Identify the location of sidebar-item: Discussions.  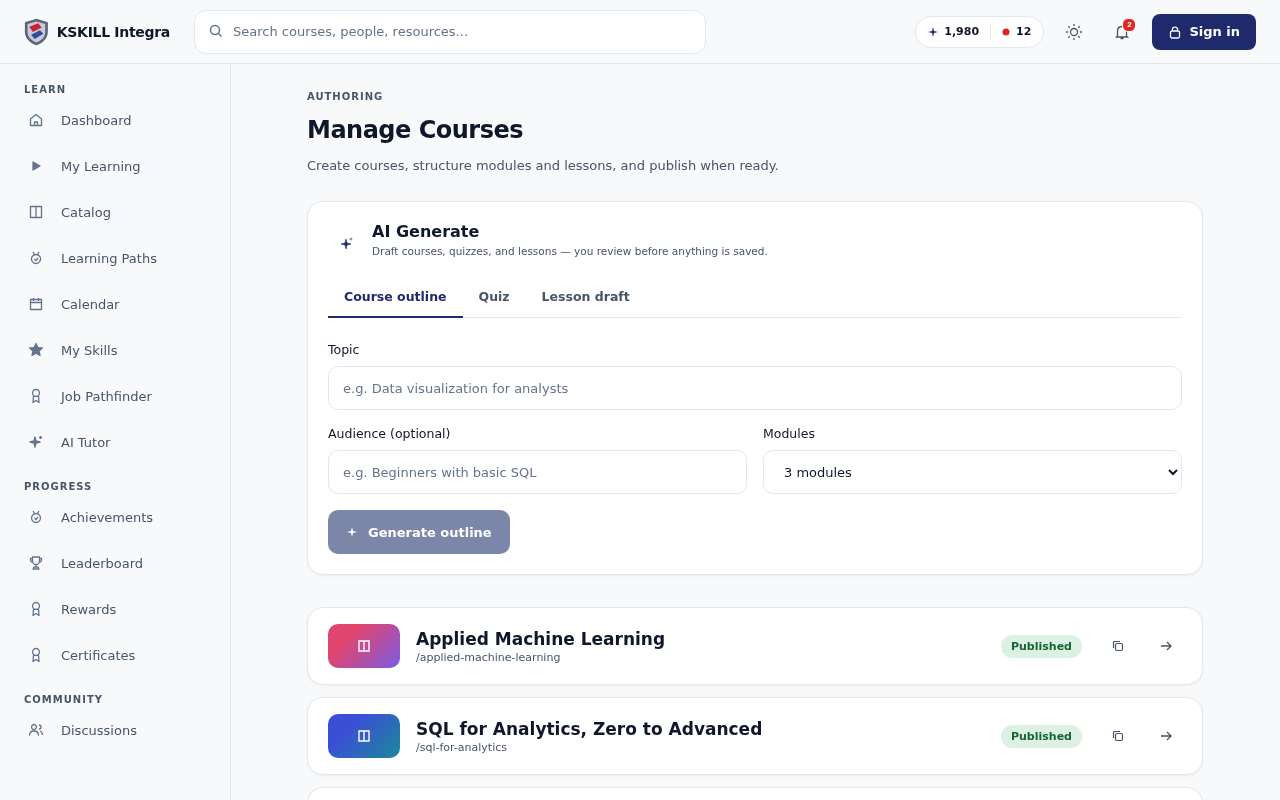
(116, 730).